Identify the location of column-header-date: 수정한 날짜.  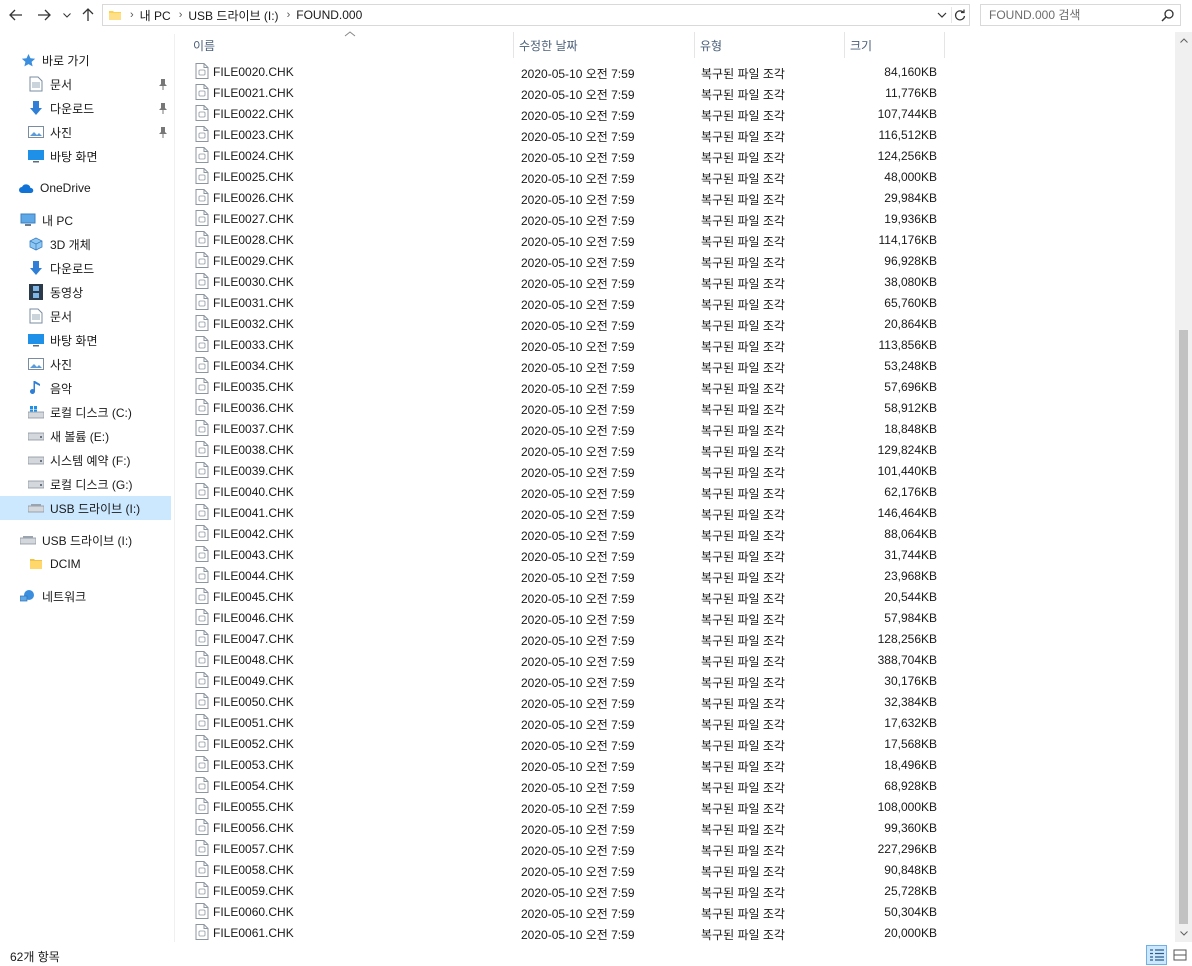
(604, 45).